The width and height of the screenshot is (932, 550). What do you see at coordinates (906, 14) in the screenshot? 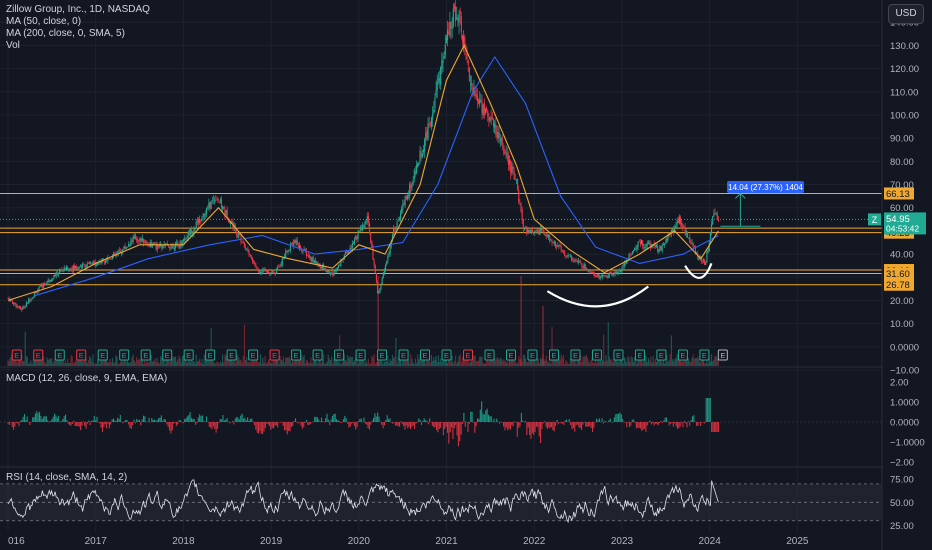
I see `currency-button: USD` at bounding box center [906, 14].